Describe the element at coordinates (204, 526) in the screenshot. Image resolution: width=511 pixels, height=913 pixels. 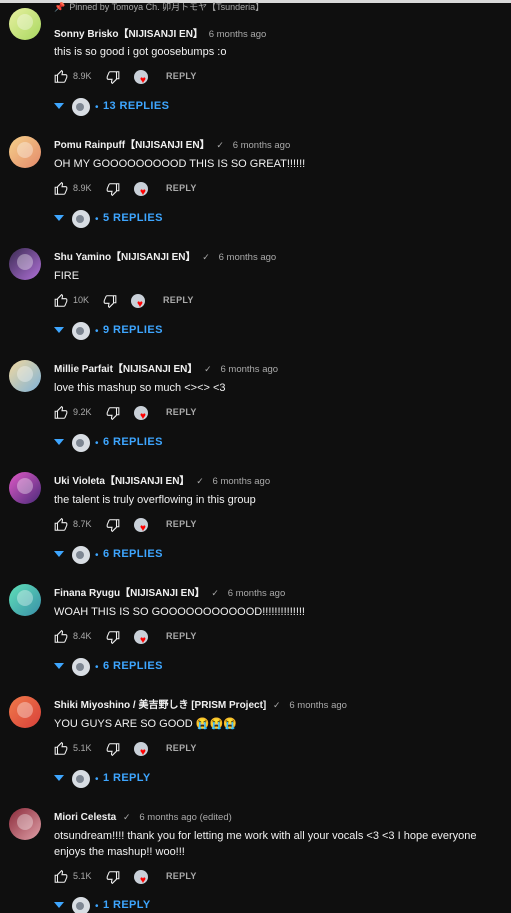
I see `comment-actions: 8.7K ♥ REPLY` at that location.